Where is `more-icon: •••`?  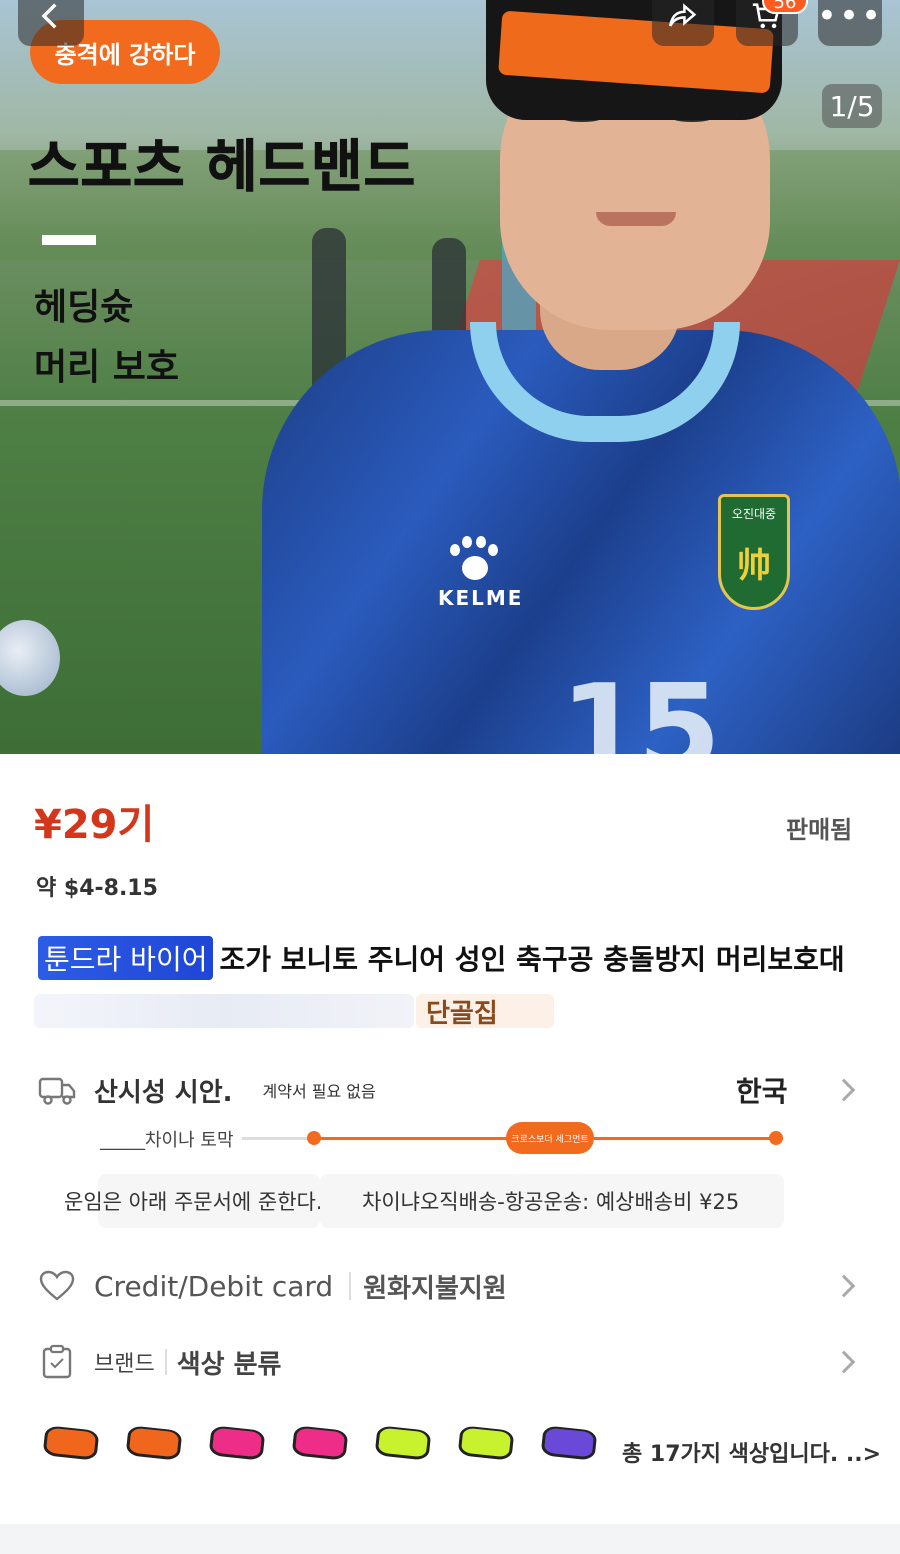
more-icon: ••• is located at coordinates (850, 18).